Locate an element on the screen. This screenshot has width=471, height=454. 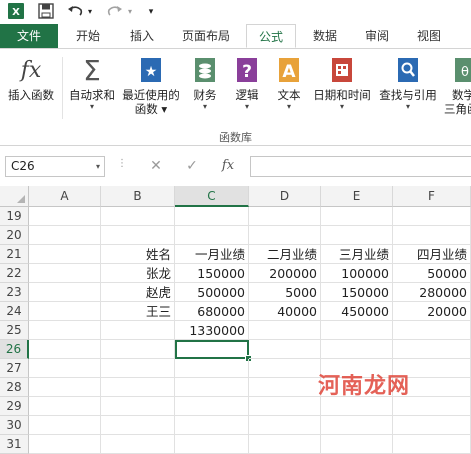
cell-f21: 四月业绩 is located at coordinates (432, 254).